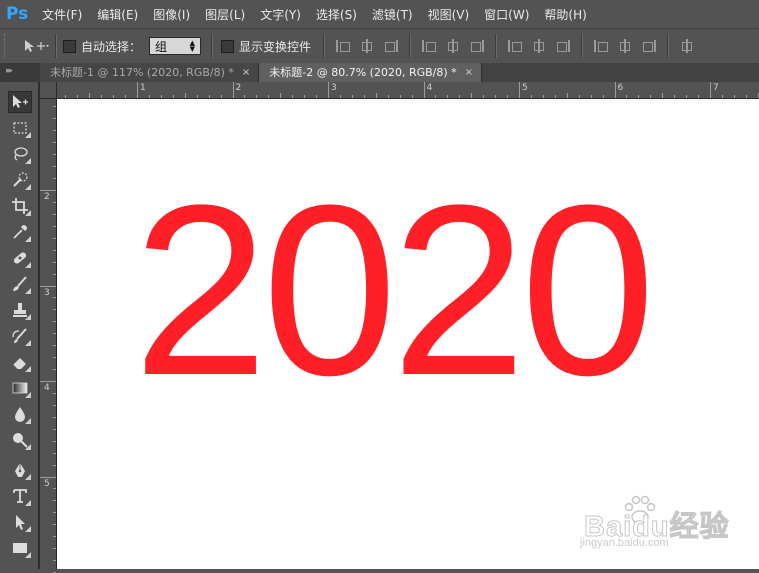 This screenshot has height=573, width=759. Describe the element at coordinates (150, 72) in the screenshot. I see `document-tab: 未标题-1 @ 117% (2020, RGB/8) * ×` at that location.